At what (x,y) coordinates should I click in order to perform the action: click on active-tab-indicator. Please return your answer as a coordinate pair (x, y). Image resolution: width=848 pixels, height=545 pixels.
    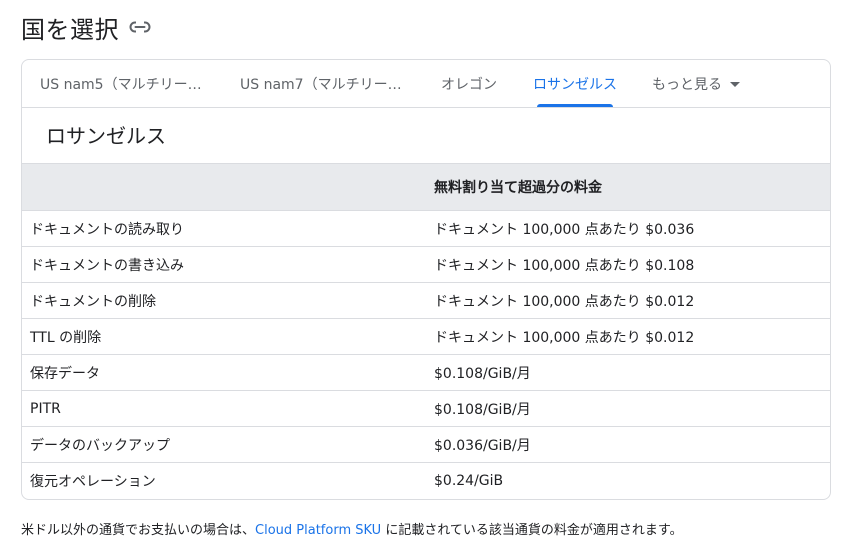
    Looking at the image, I should click on (575, 105).